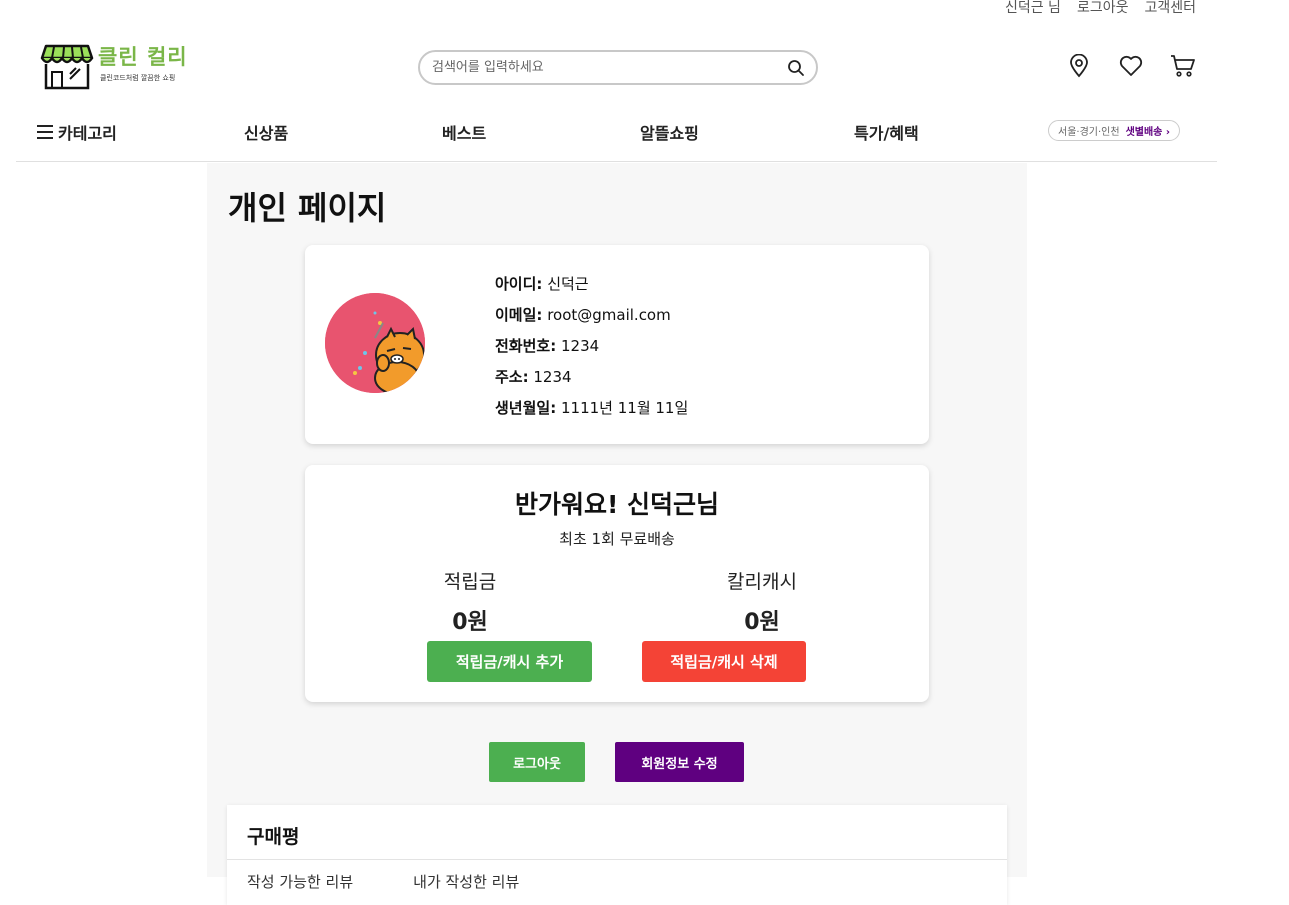 This screenshot has width=1289, height=905. I want to click on delivery-badge: 서울·경기·인천 샛별배송 ›, so click(1114, 130).